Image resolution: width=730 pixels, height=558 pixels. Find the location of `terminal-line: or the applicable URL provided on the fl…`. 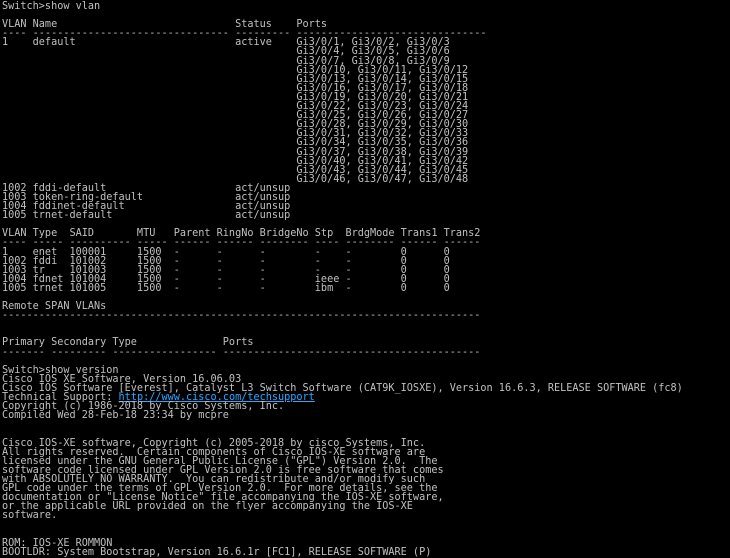

terminal-line: or the applicable URL provided on the fl… is located at coordinates (207, 507).